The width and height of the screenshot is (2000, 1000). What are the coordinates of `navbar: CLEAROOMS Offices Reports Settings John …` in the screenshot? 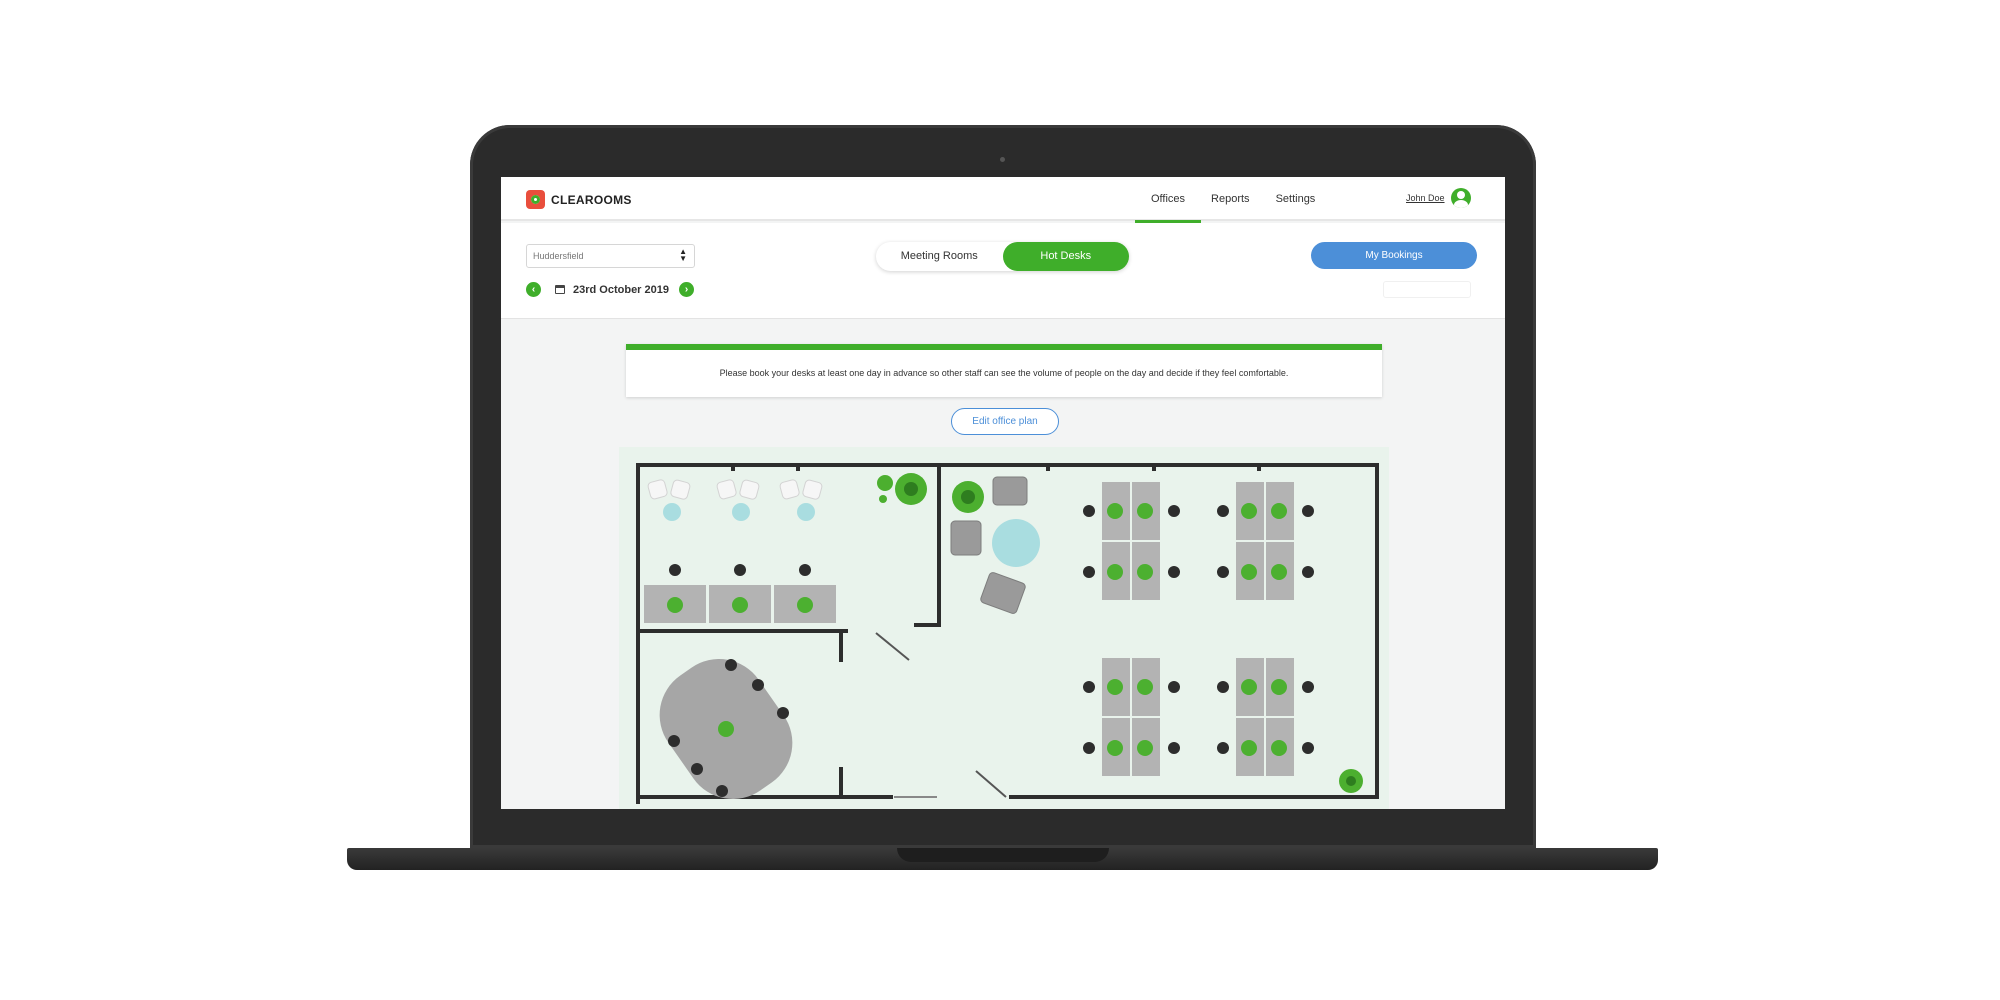 It's located at (1003, 200).